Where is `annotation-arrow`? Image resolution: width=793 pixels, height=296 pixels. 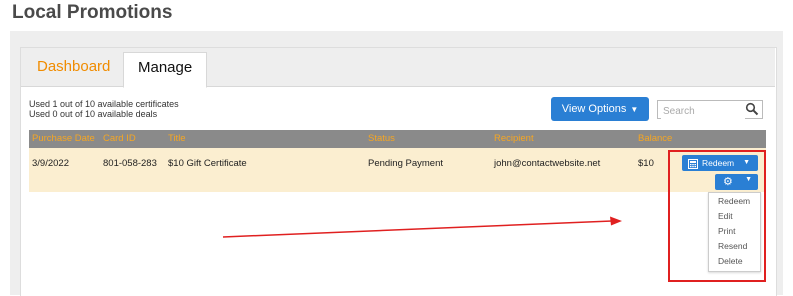 annotation-arrow is located at coordinates (422, 227).